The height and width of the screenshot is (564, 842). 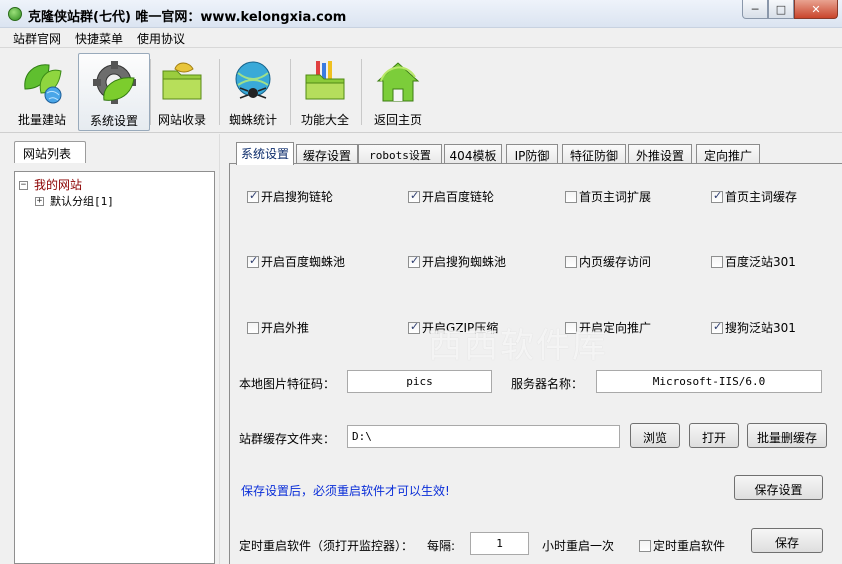 I want to click on title-bar: 克隆侠站群(七代) 唯一官网：www.kelongxia.com ─ □ ✕, so click(x=421, y=14).